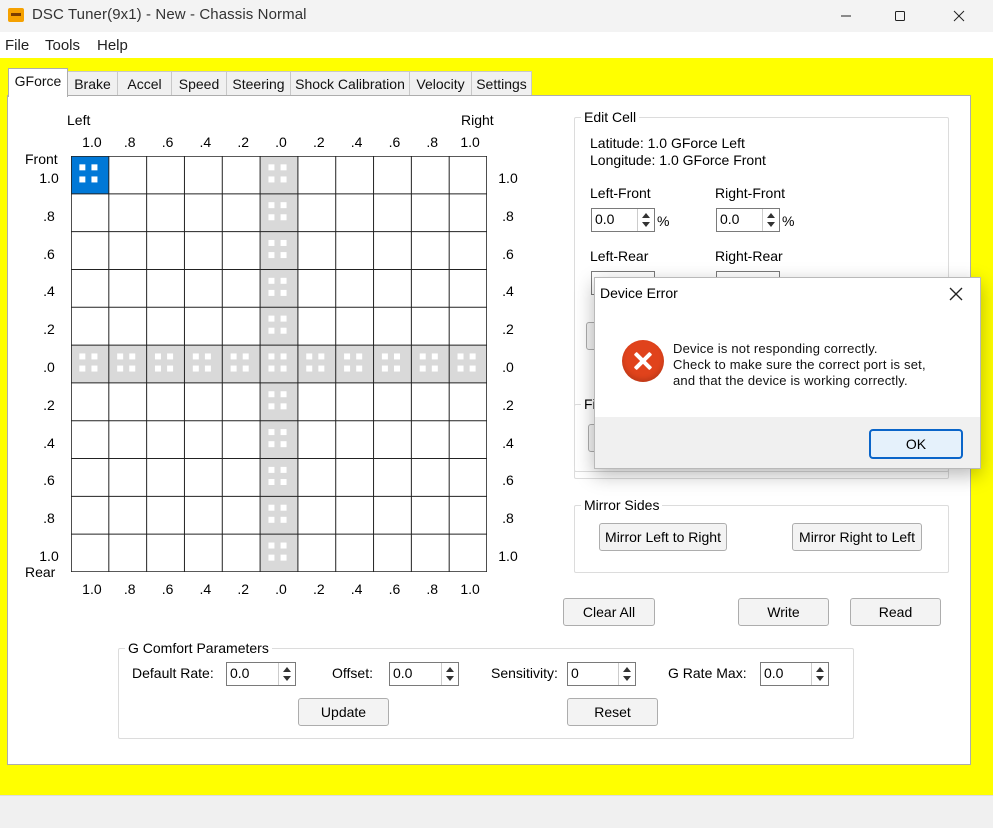  I want to click on right-label: Right, so click(477, 120).